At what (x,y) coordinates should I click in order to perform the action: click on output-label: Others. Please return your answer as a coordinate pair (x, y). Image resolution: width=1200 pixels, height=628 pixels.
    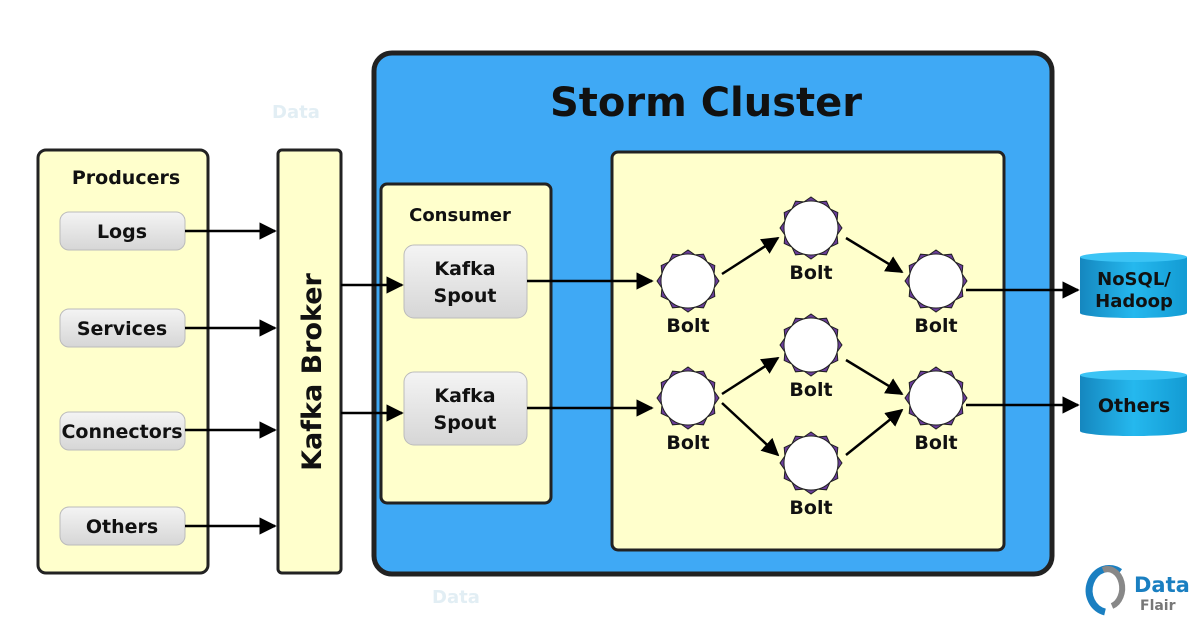
    Looking at the image, I should click on (1134, 406).